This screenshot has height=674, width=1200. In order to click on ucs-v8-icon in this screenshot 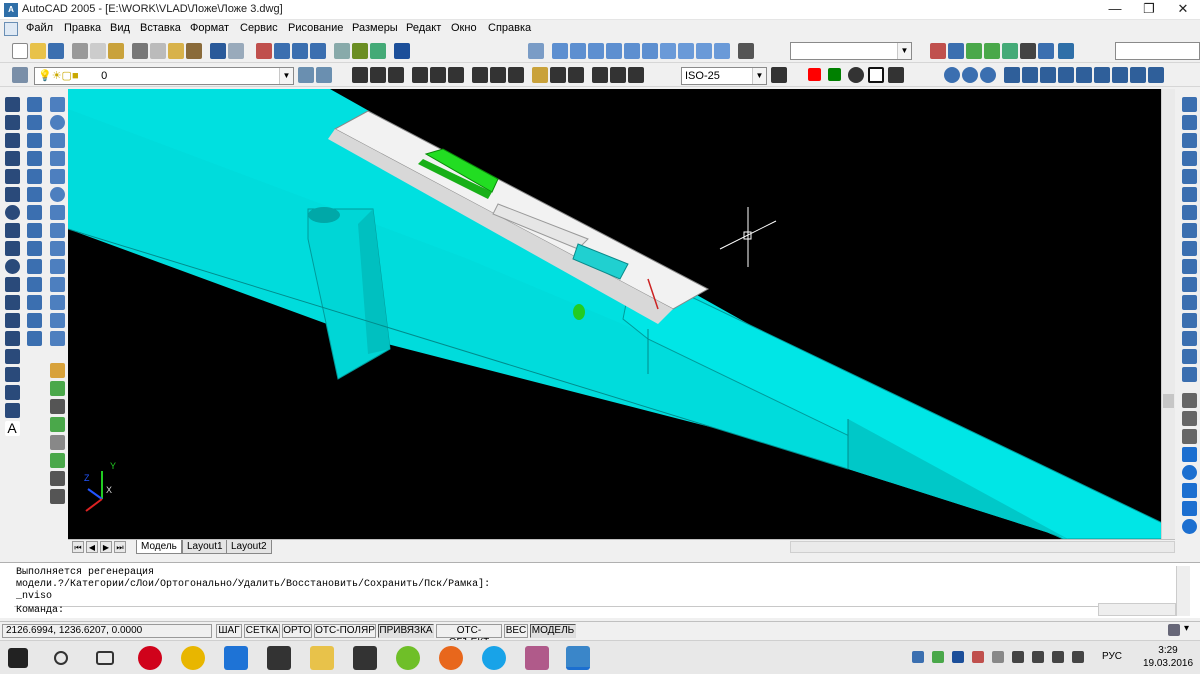, I will do `click(34, 230)`.